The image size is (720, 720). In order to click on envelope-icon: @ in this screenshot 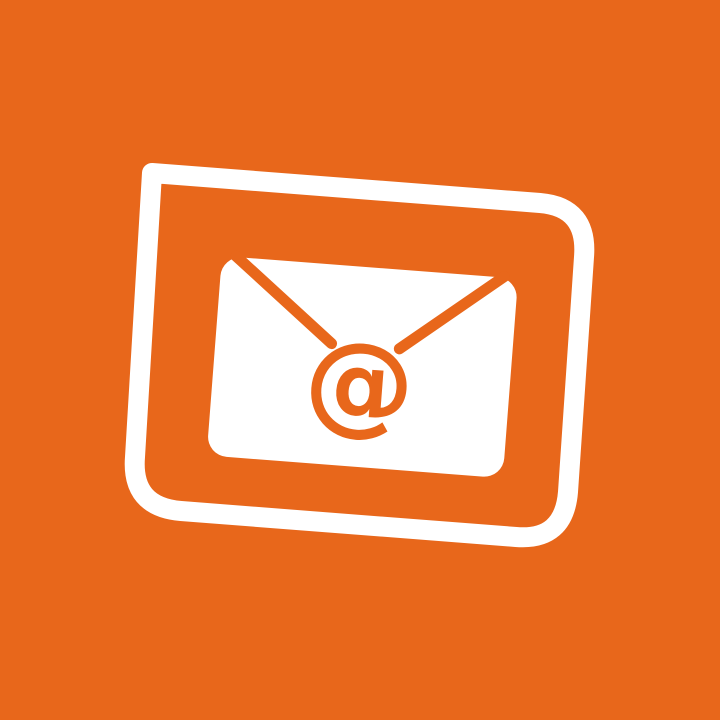, I will do `click(362, 363)`.